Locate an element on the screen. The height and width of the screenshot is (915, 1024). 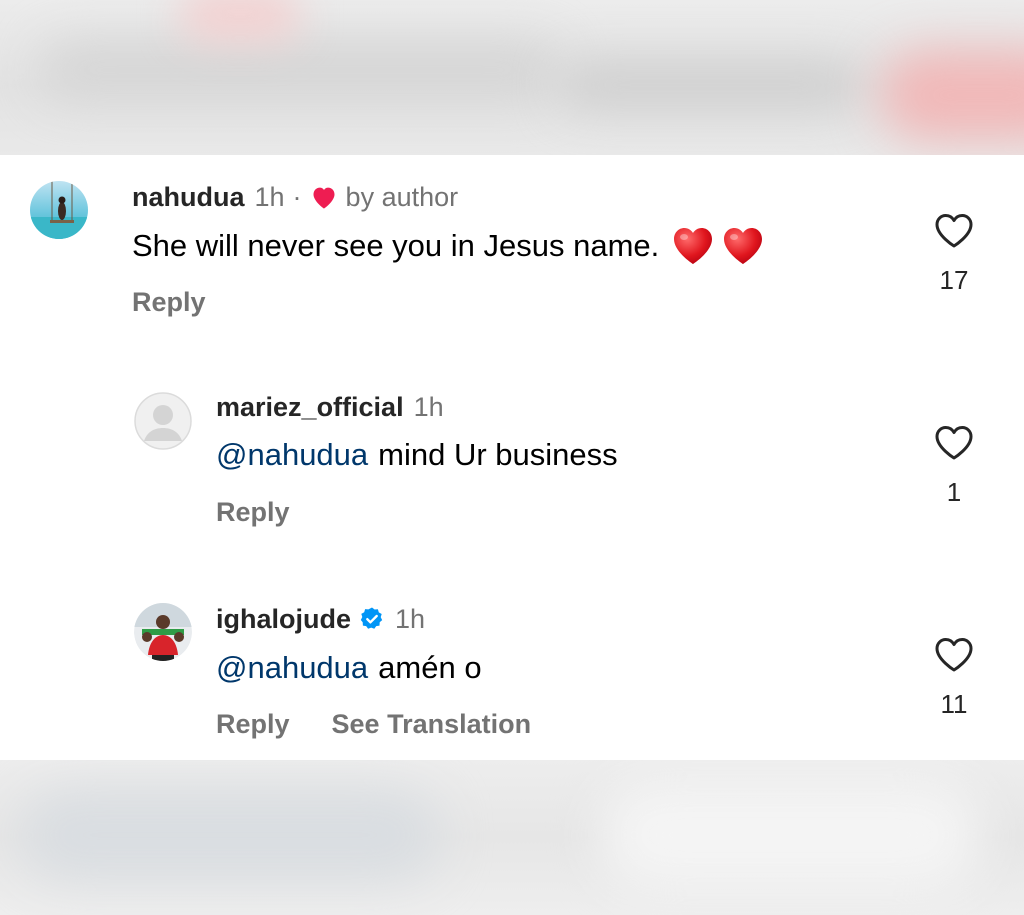
liked-by-author-label: by author is located at coordinates (402, 197).